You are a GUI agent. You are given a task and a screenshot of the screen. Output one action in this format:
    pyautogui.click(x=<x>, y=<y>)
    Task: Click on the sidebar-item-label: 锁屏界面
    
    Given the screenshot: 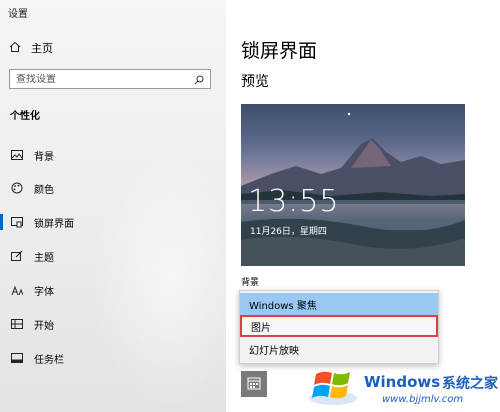 What is the action you would take?
    pyautogui.click(x=54, y=224)
    